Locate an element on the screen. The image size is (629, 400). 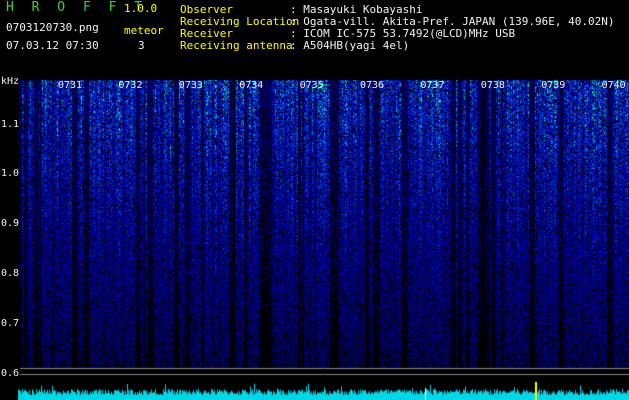
x-tick-label: 0735 is located at coordinates (311, 85).